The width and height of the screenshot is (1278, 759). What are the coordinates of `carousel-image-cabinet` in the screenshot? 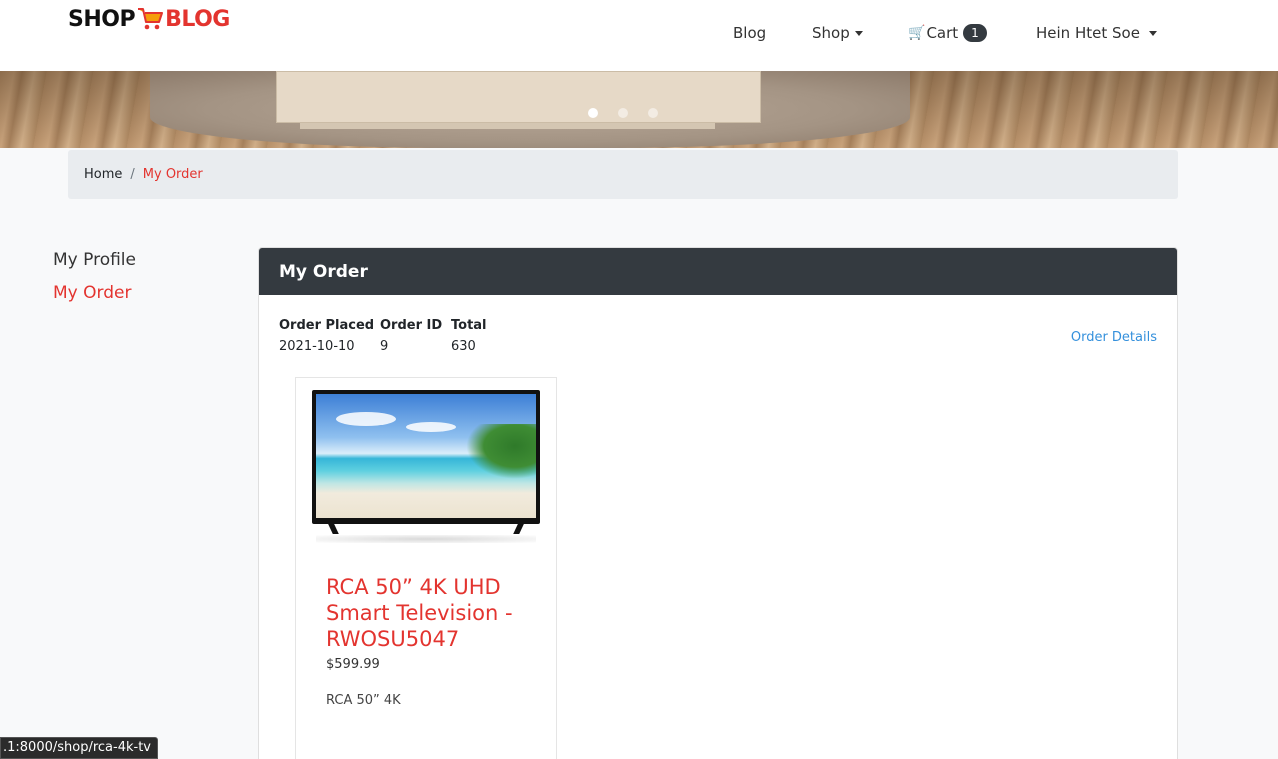 It's located at (518, 97).